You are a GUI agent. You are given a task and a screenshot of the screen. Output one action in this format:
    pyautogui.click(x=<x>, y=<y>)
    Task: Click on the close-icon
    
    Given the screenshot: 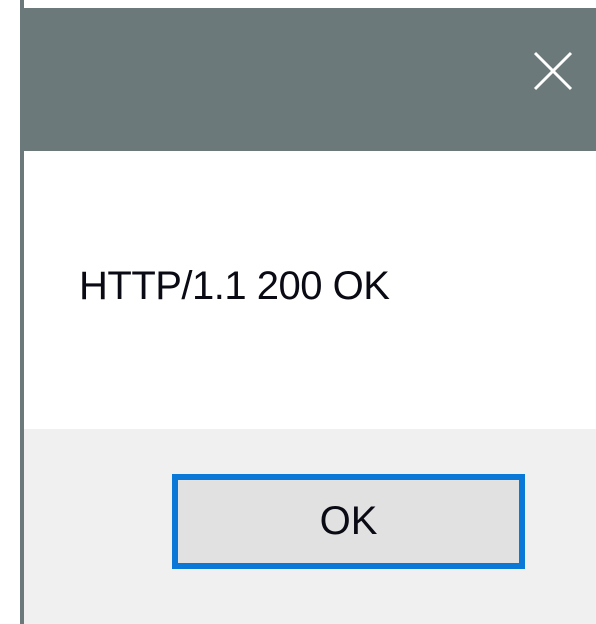 What is the action you would take?
    pyautogui.click(x=553, y=73)
    